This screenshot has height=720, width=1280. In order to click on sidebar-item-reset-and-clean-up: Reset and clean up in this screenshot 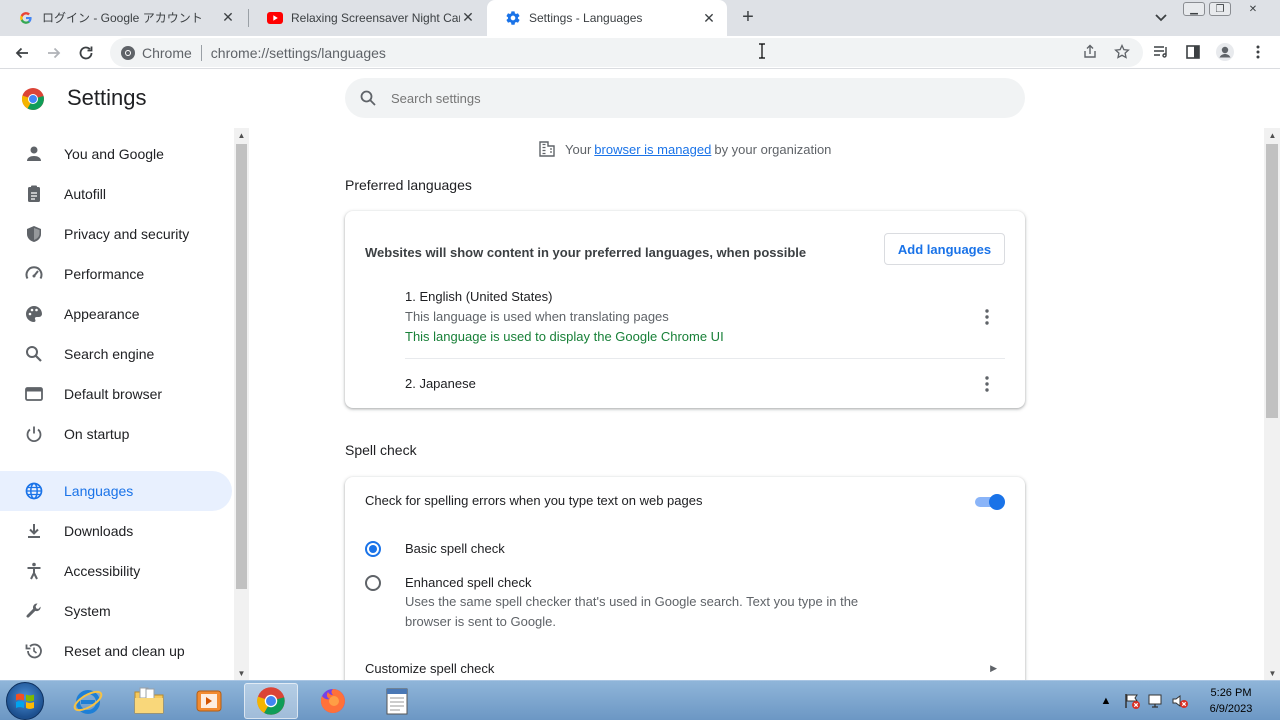, I will do `click(116, 651)`.